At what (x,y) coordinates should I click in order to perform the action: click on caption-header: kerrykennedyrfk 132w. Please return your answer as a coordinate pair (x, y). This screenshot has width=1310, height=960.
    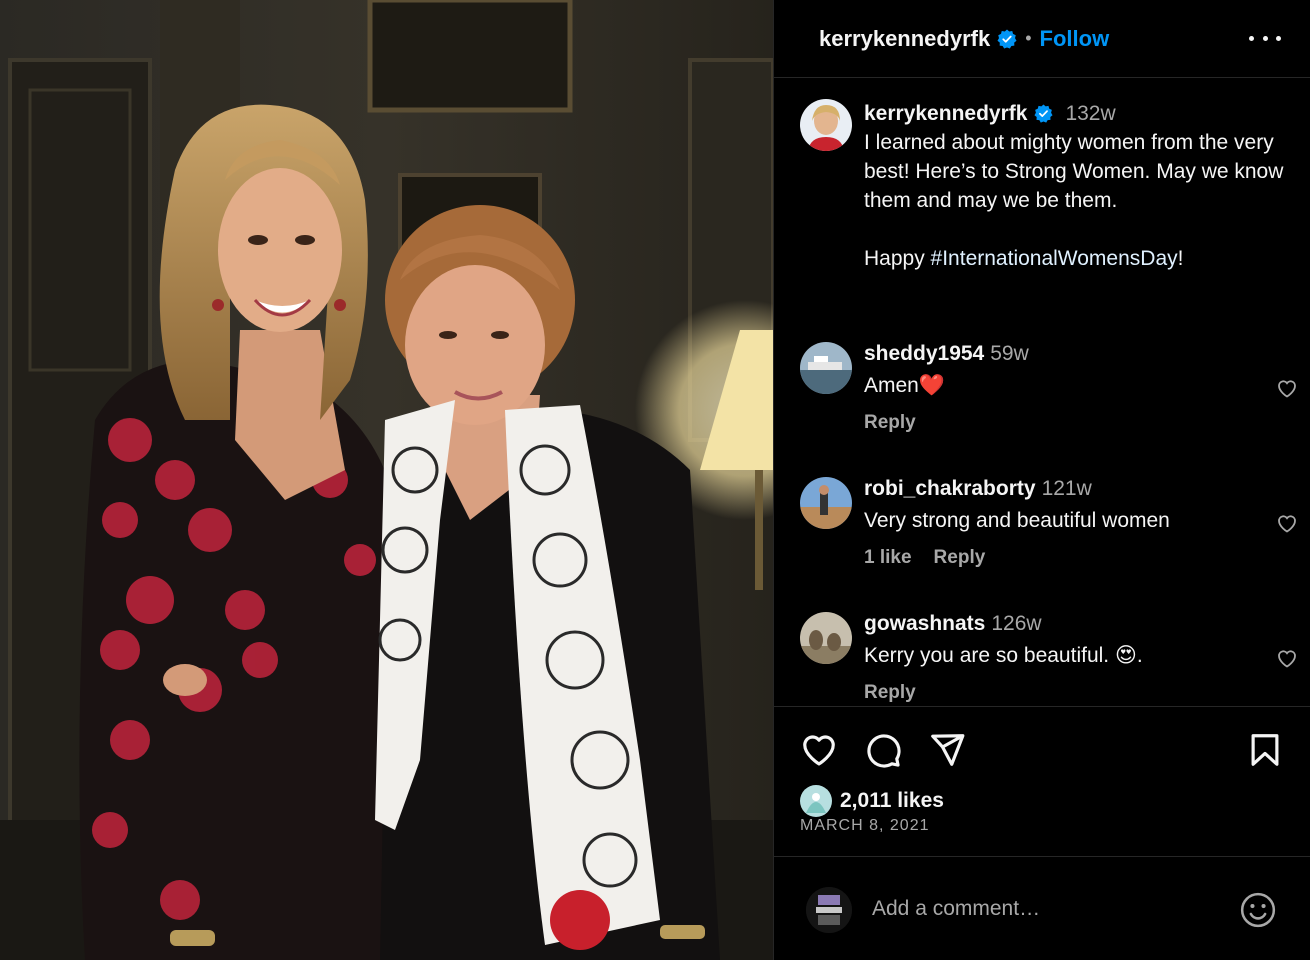
    Looking at the image, I should click on (1074, 113).